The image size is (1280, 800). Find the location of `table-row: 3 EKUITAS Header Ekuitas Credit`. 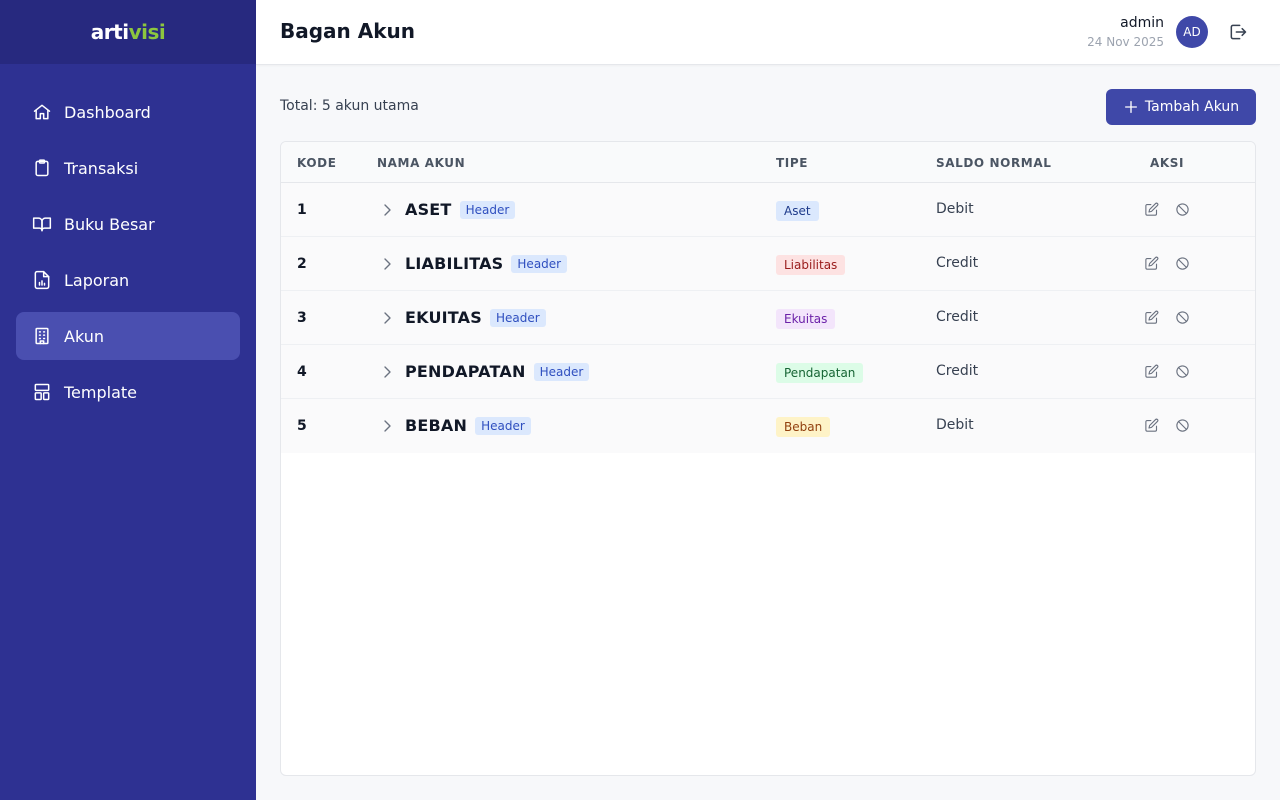

table-row: 3 EKUITAS Header Ekuitas Credit is located at coordinates (768, 318).